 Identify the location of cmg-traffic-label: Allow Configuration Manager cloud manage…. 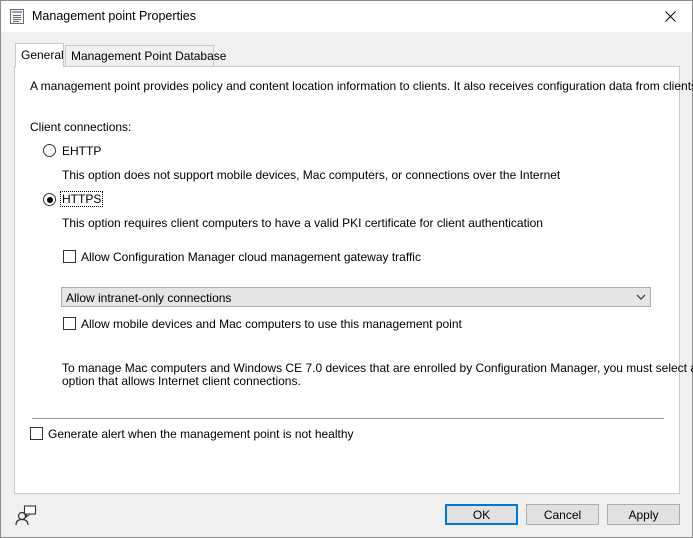
(251, 257).